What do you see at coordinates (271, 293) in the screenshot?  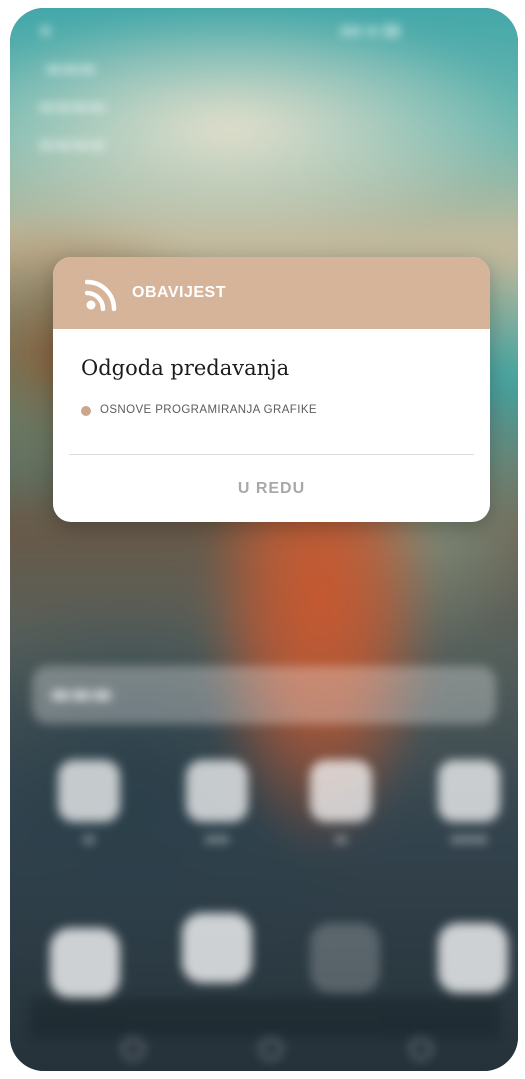 I see `dialog-header: OBAVIJEST` at bounding box center [271, 293].